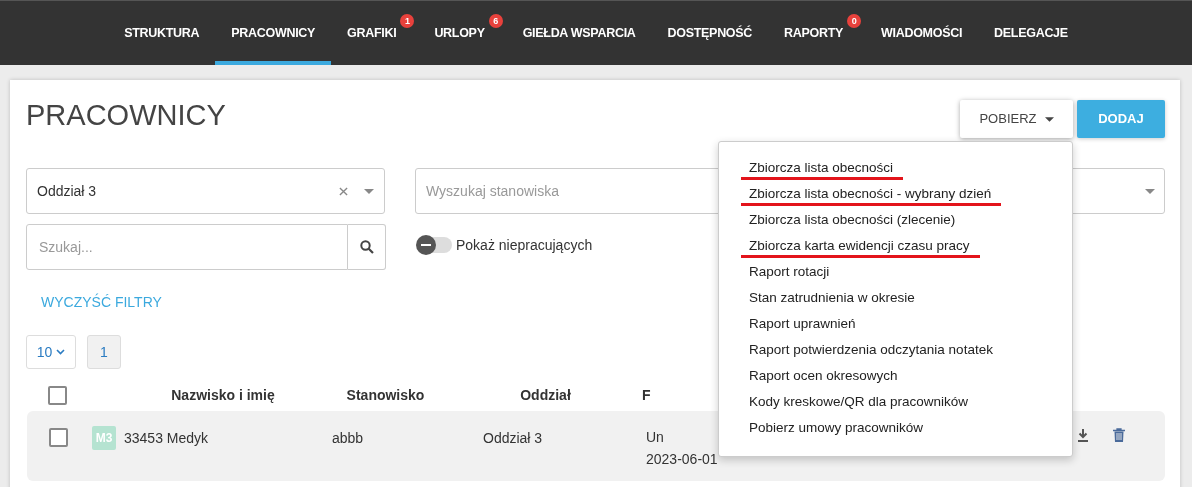 The width and height of the screenshot is (1192, 487). What do you see at coordinates (895, 327) in the screenshot?
I see `menu-item: Raport uprawnień` at bounding box center [895, 327].